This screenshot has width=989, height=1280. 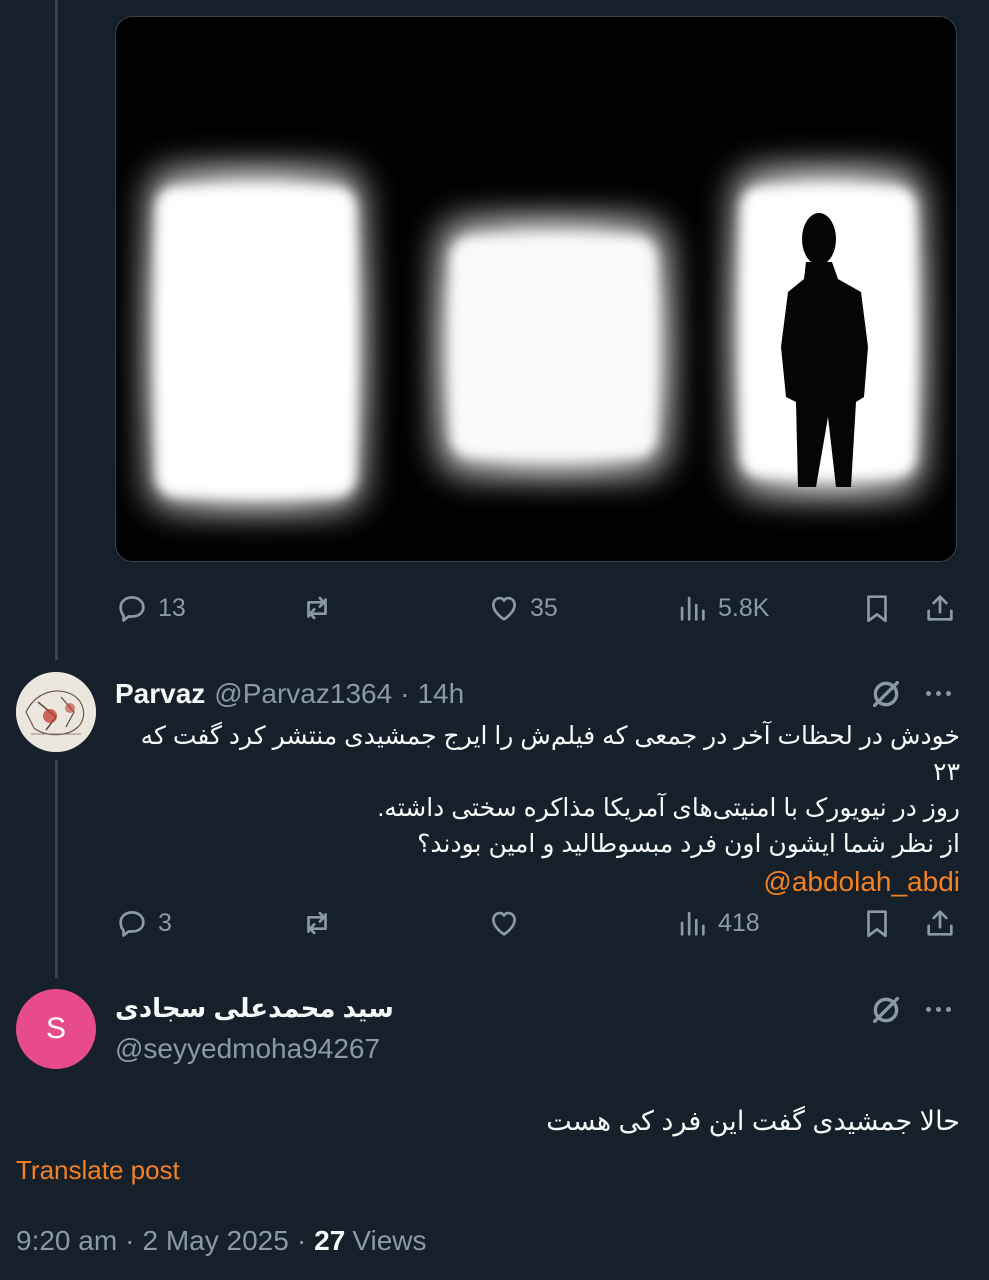 I want to click on avatar-letter: S, so click(x=55, y=1028).